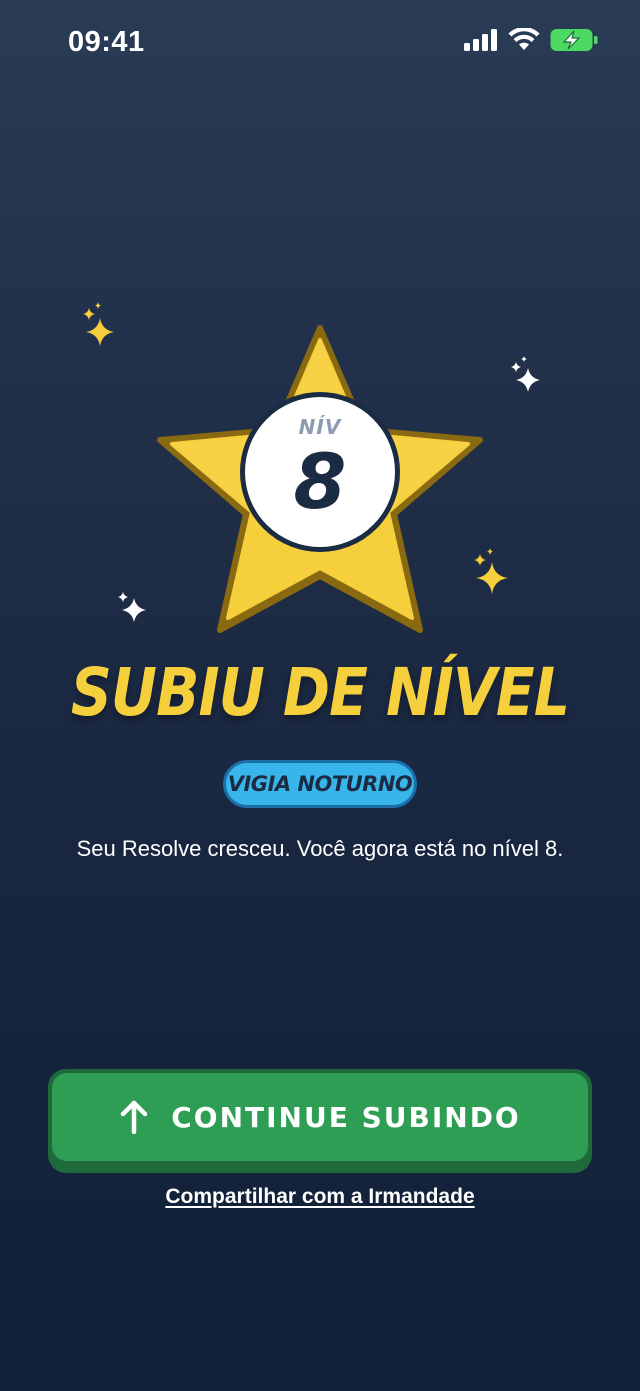 The height and width of the screenshot is (1391, 640). Describe the element at coordinates (320, 481) in the screenshot. I see `level-number: 8` at that location.